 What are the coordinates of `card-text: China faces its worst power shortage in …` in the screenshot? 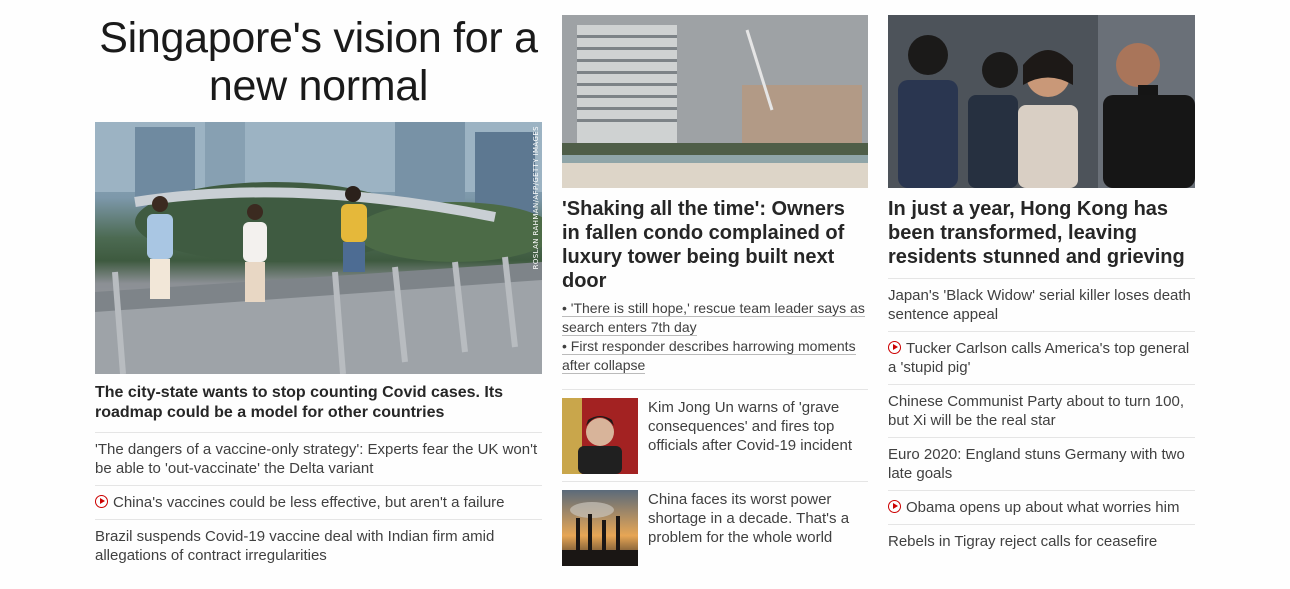 It's located at (749, 518).